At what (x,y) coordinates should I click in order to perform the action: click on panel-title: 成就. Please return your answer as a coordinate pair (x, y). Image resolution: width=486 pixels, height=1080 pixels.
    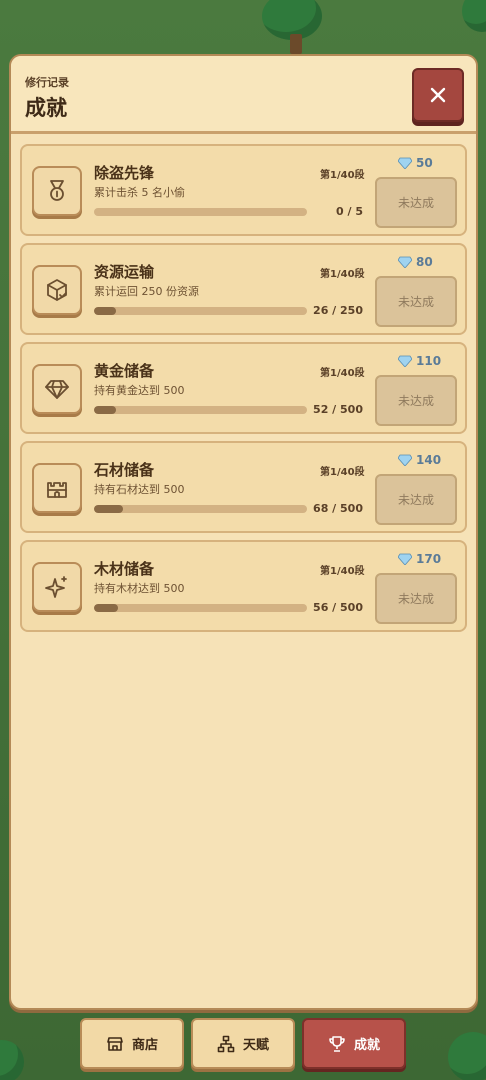
    Looking at the image, I should click on (46, 108).